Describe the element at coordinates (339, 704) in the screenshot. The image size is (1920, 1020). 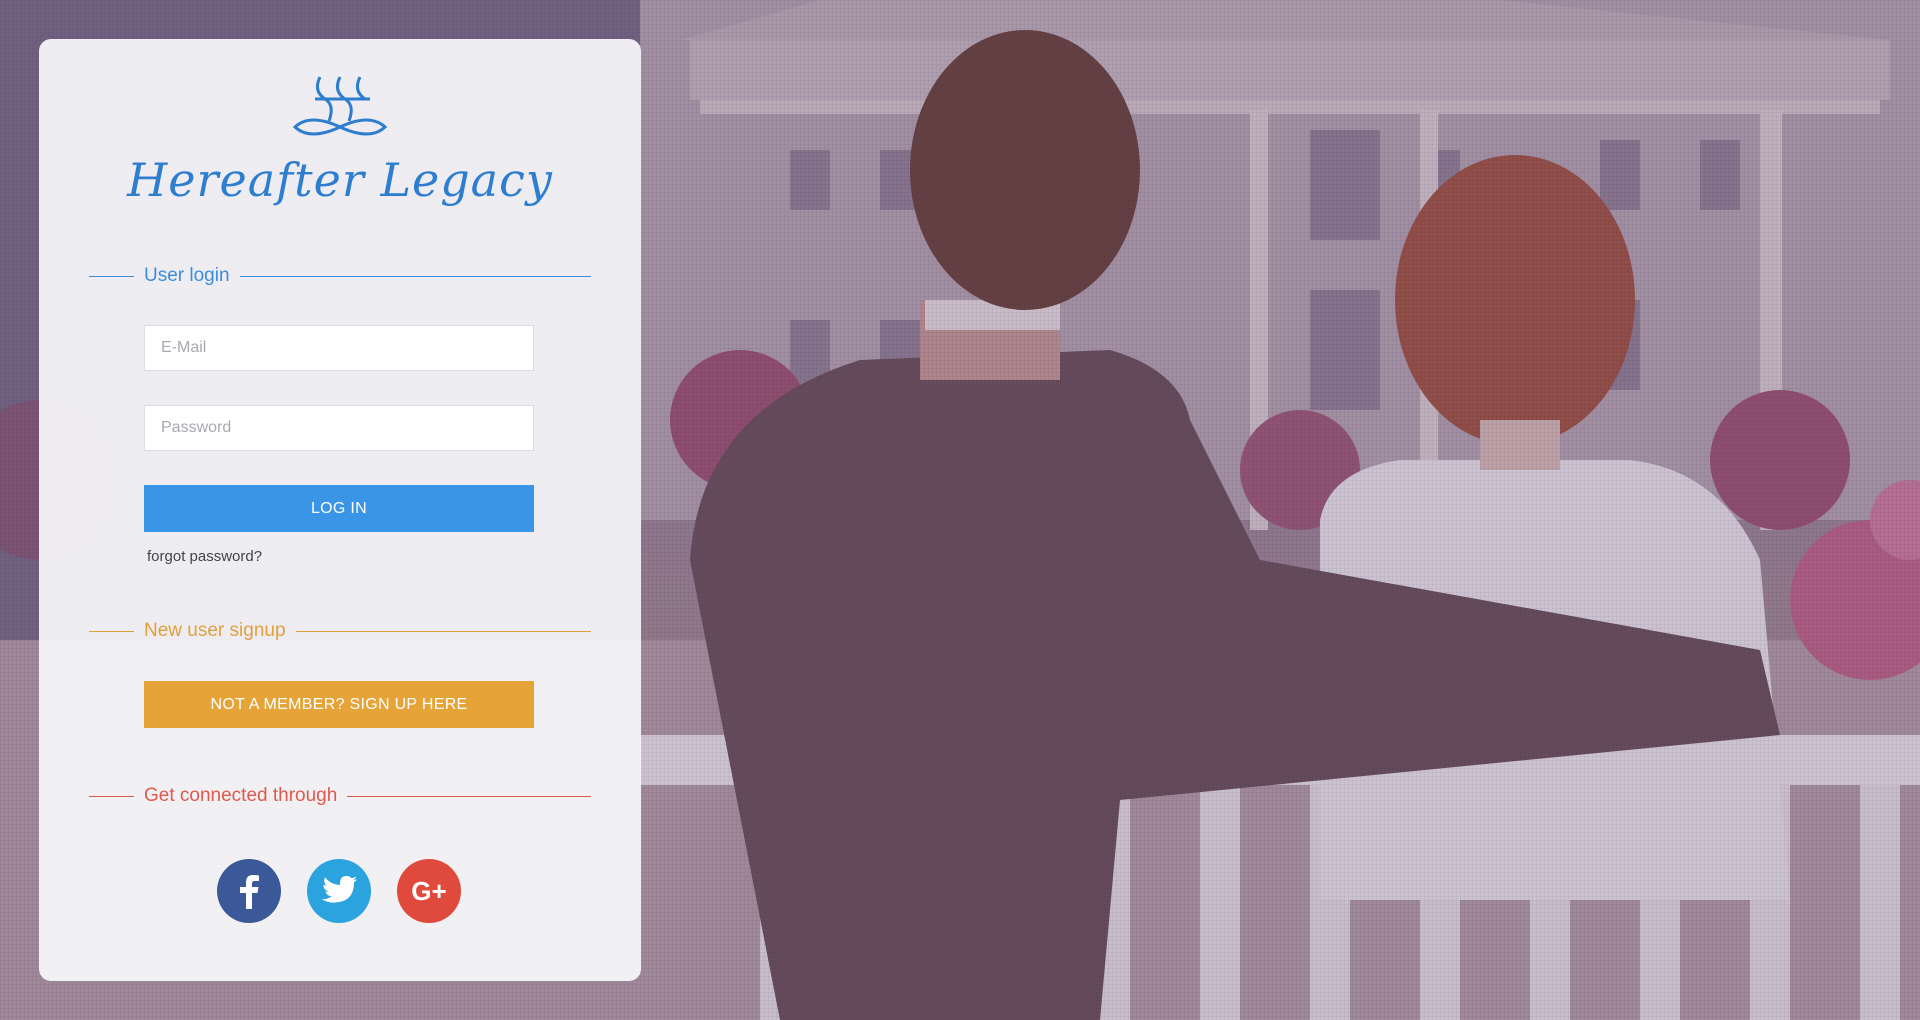
I see `signup-button: NOT A MEMBER? SIGN UP HERE` at that location.